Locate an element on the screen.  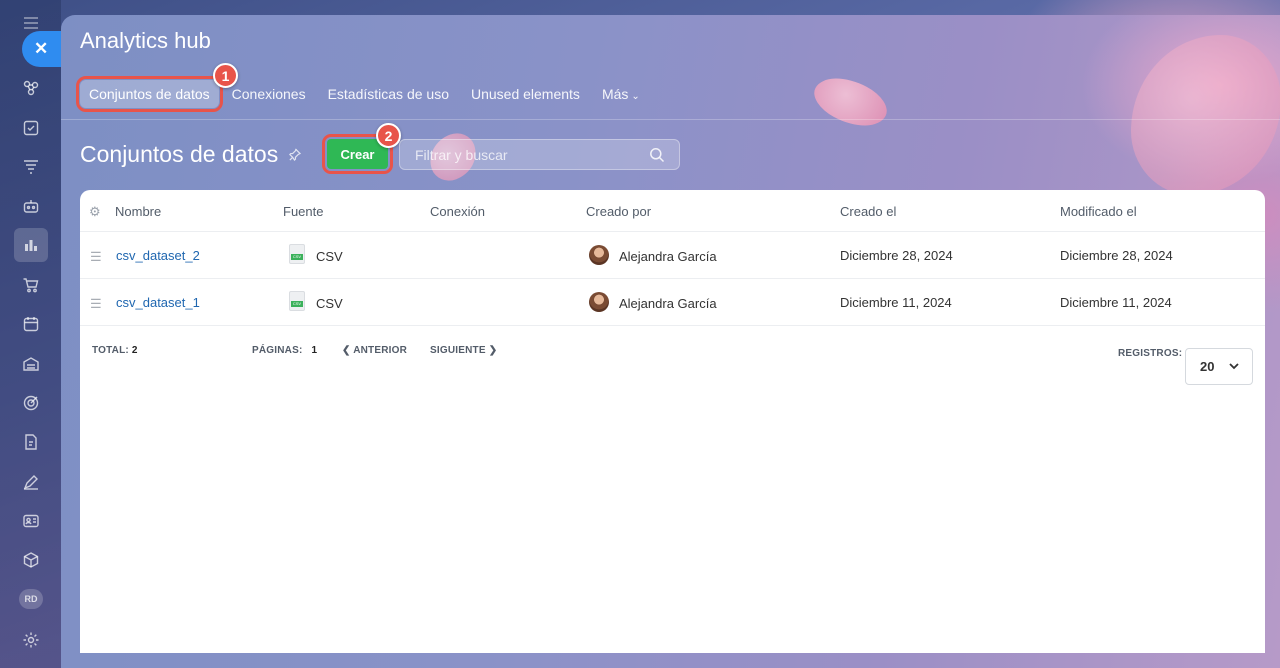
tabs-divider is located at coordinates (670, 119).